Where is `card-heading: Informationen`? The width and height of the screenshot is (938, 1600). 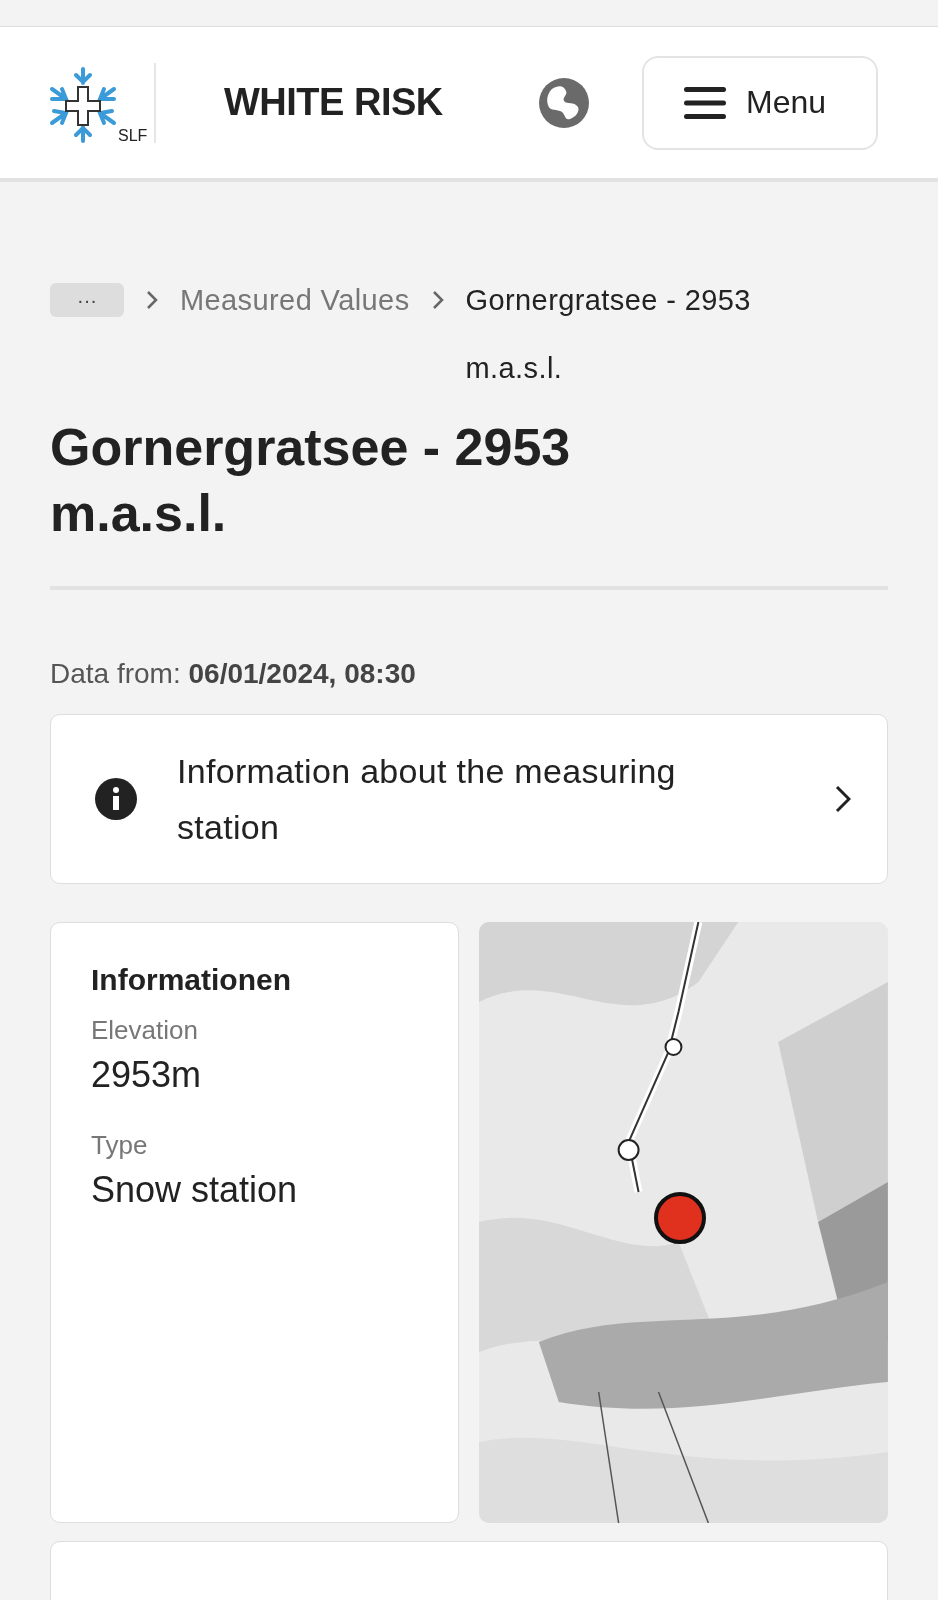 card-heading: Informationen is located at coordinates (191, 980).